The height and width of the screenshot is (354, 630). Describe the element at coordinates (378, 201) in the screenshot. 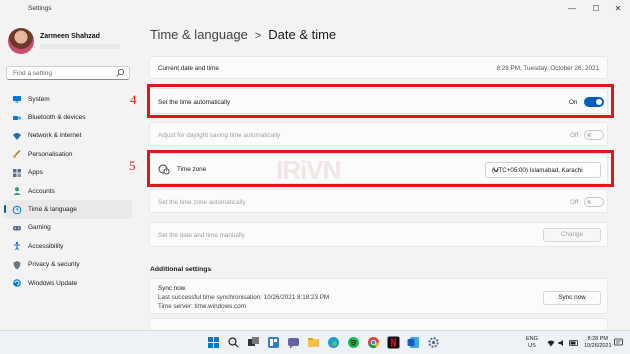

I see `tz-auto-card: Set the time zone automatically Off` at that location.